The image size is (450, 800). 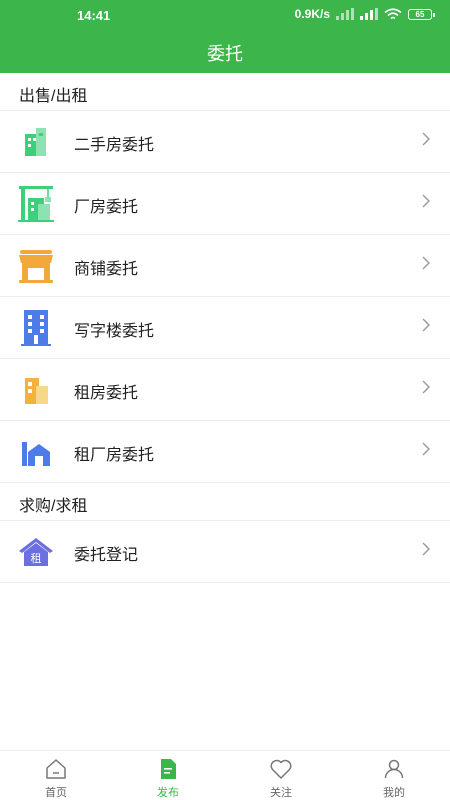 What do you see at coordinates (36, 558) in the screenshot?
I see `rent-badge-text: 租` at bounding box center [36, 558].